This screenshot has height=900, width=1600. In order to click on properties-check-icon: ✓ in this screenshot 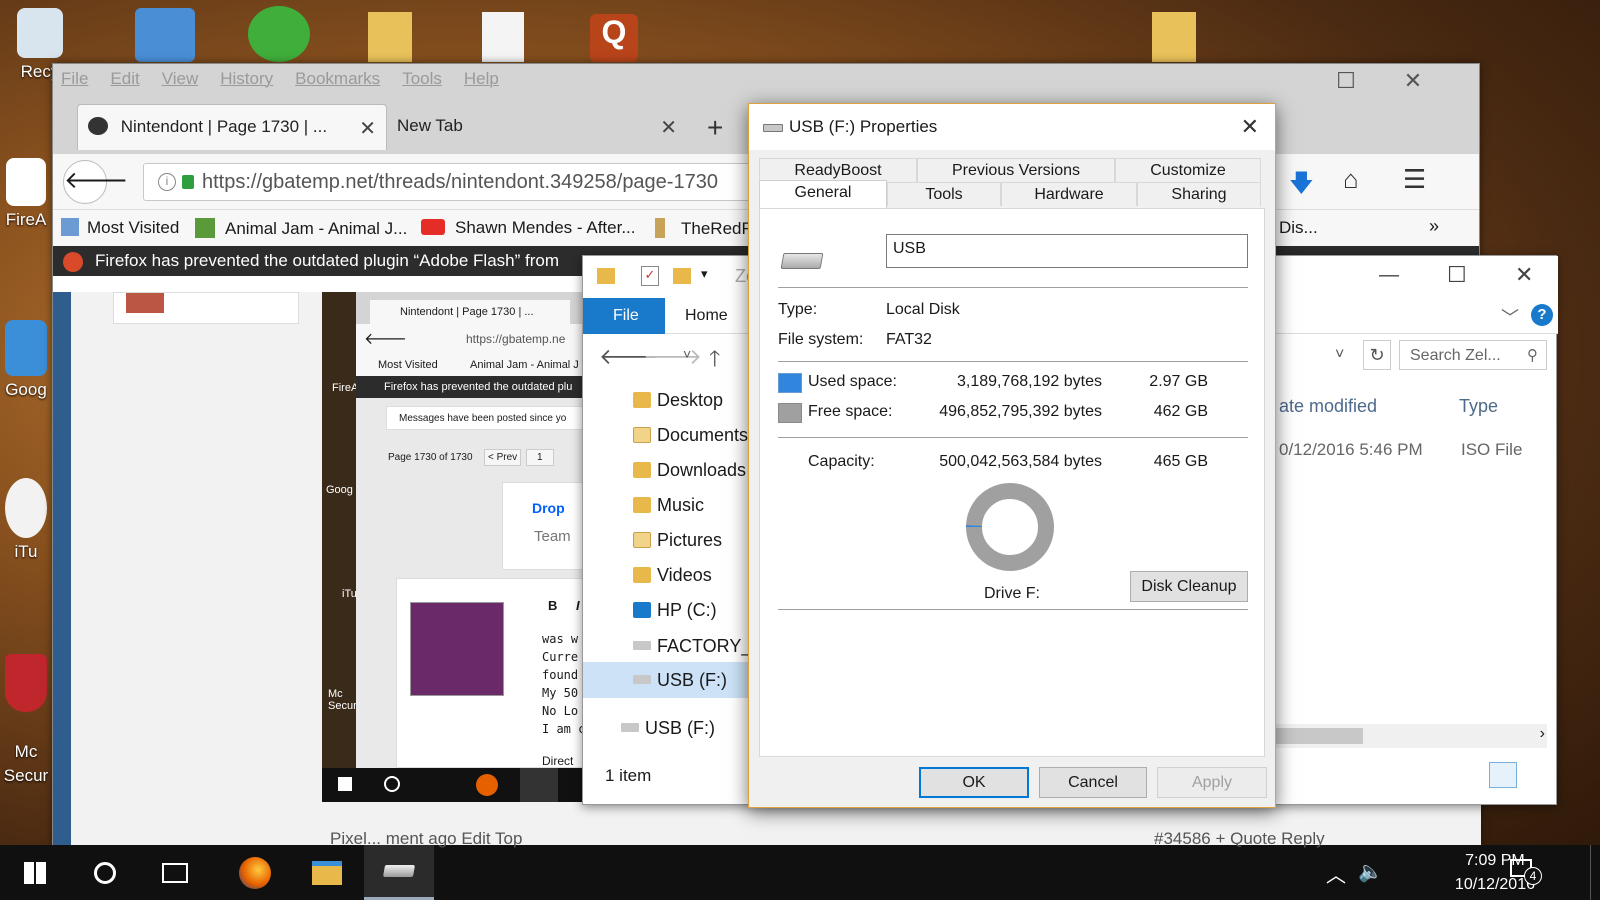, I will do `click(650, 276)`.